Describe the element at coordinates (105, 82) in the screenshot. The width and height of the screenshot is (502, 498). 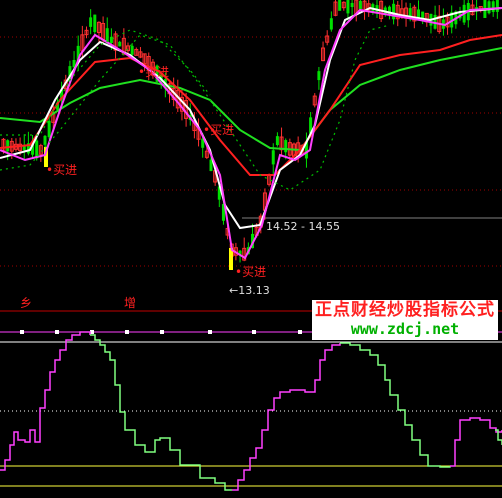
I see `dotted-band-line` at that location.